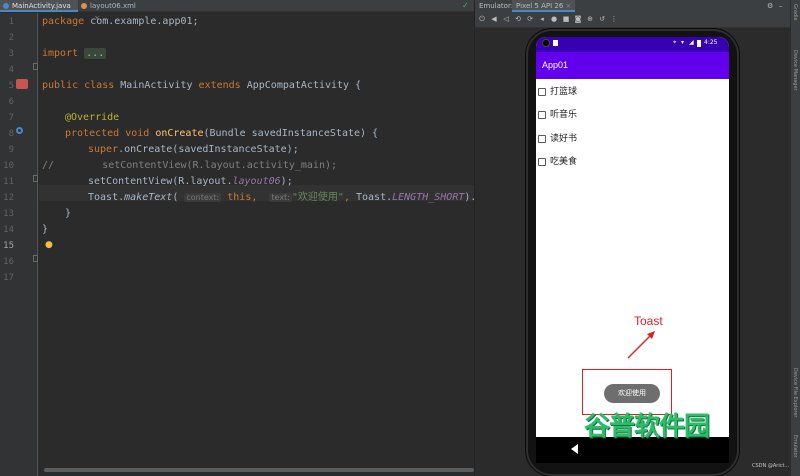 The height and width of the screenshot is (476, 800). Describe the element at coordinates (566, 19) in the screenshot. I see `overview-icon: ■` at that location.